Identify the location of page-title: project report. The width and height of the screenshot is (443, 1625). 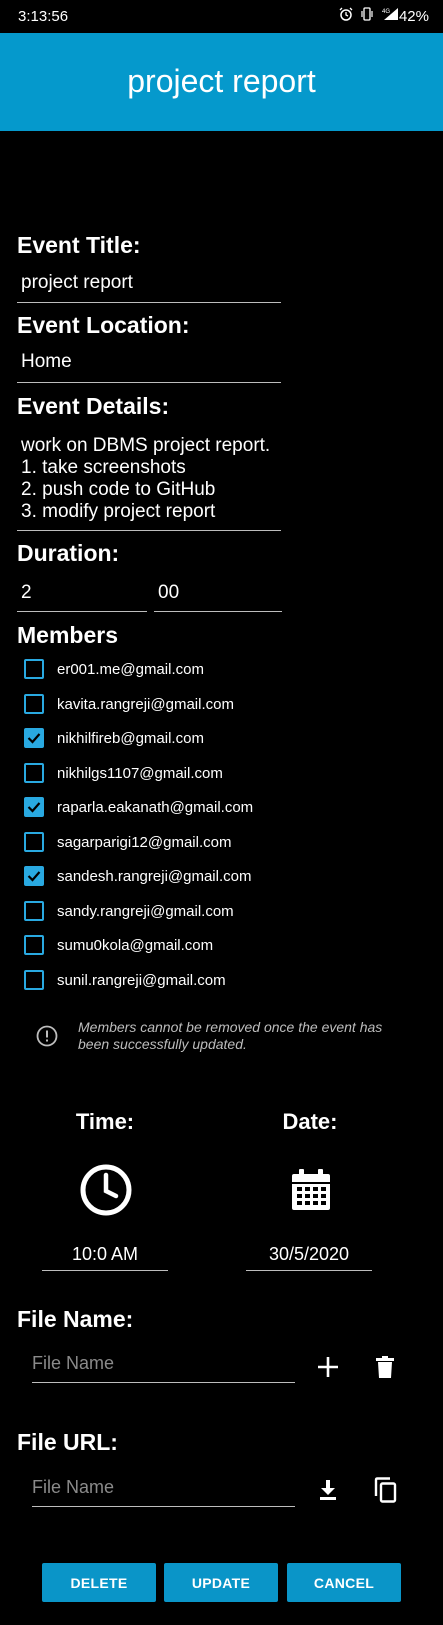
(221, 81).